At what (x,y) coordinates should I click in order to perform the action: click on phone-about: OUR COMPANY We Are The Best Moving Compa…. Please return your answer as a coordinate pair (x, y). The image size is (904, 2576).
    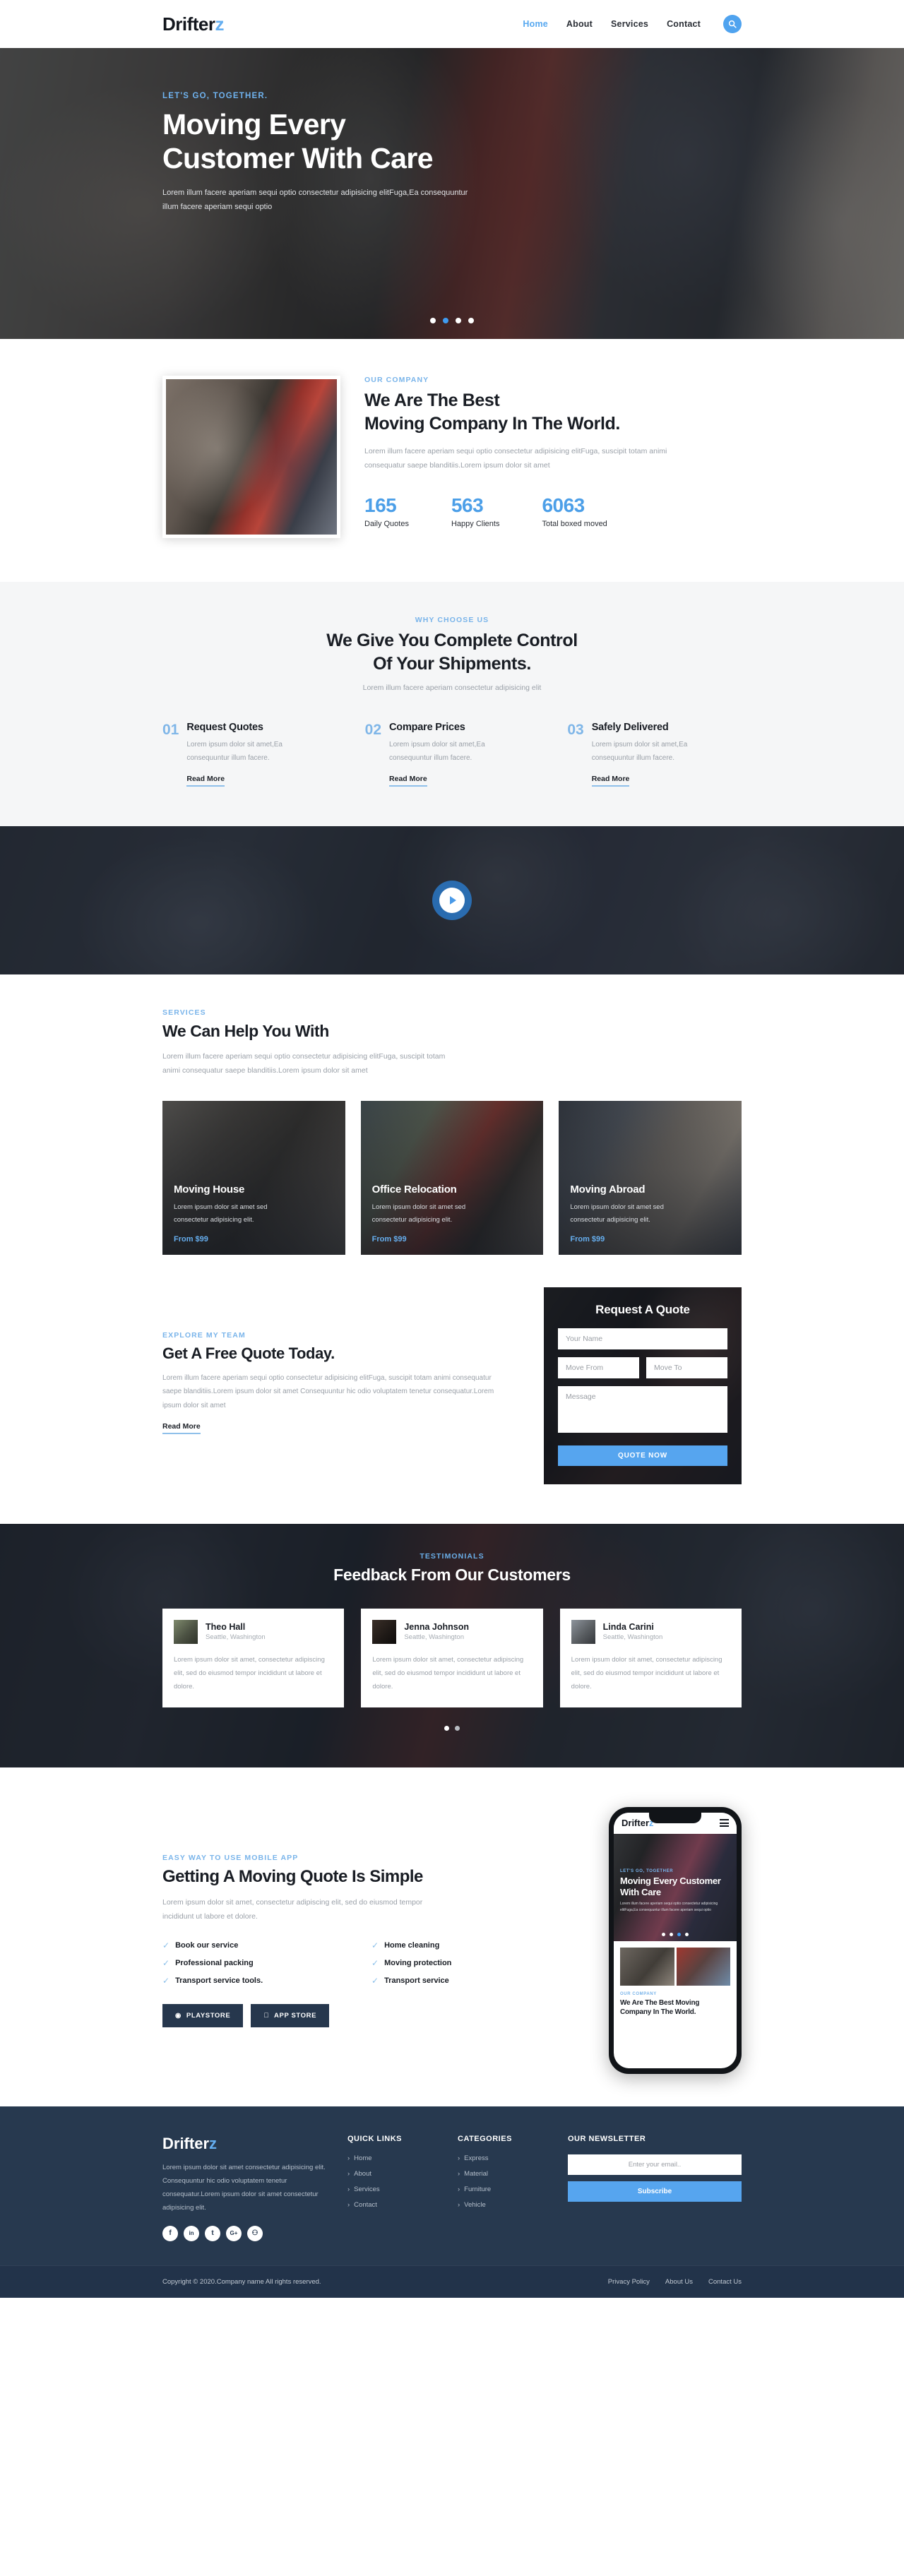
    Looking at the image, I should click on (675, 1981).